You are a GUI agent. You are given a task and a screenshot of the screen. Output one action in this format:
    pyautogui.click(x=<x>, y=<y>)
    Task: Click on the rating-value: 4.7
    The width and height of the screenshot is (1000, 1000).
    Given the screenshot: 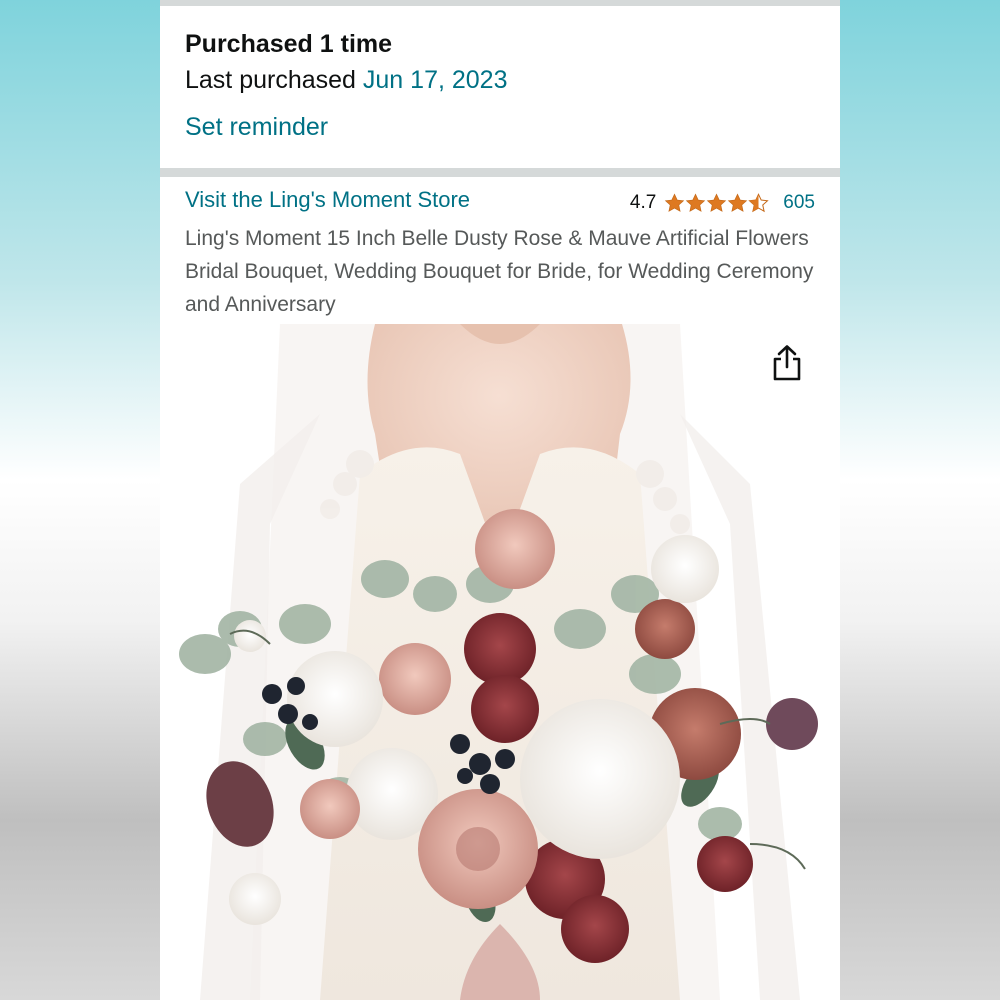 What is the action you would take?
    pyautogui.click(x=643, y=202)
    